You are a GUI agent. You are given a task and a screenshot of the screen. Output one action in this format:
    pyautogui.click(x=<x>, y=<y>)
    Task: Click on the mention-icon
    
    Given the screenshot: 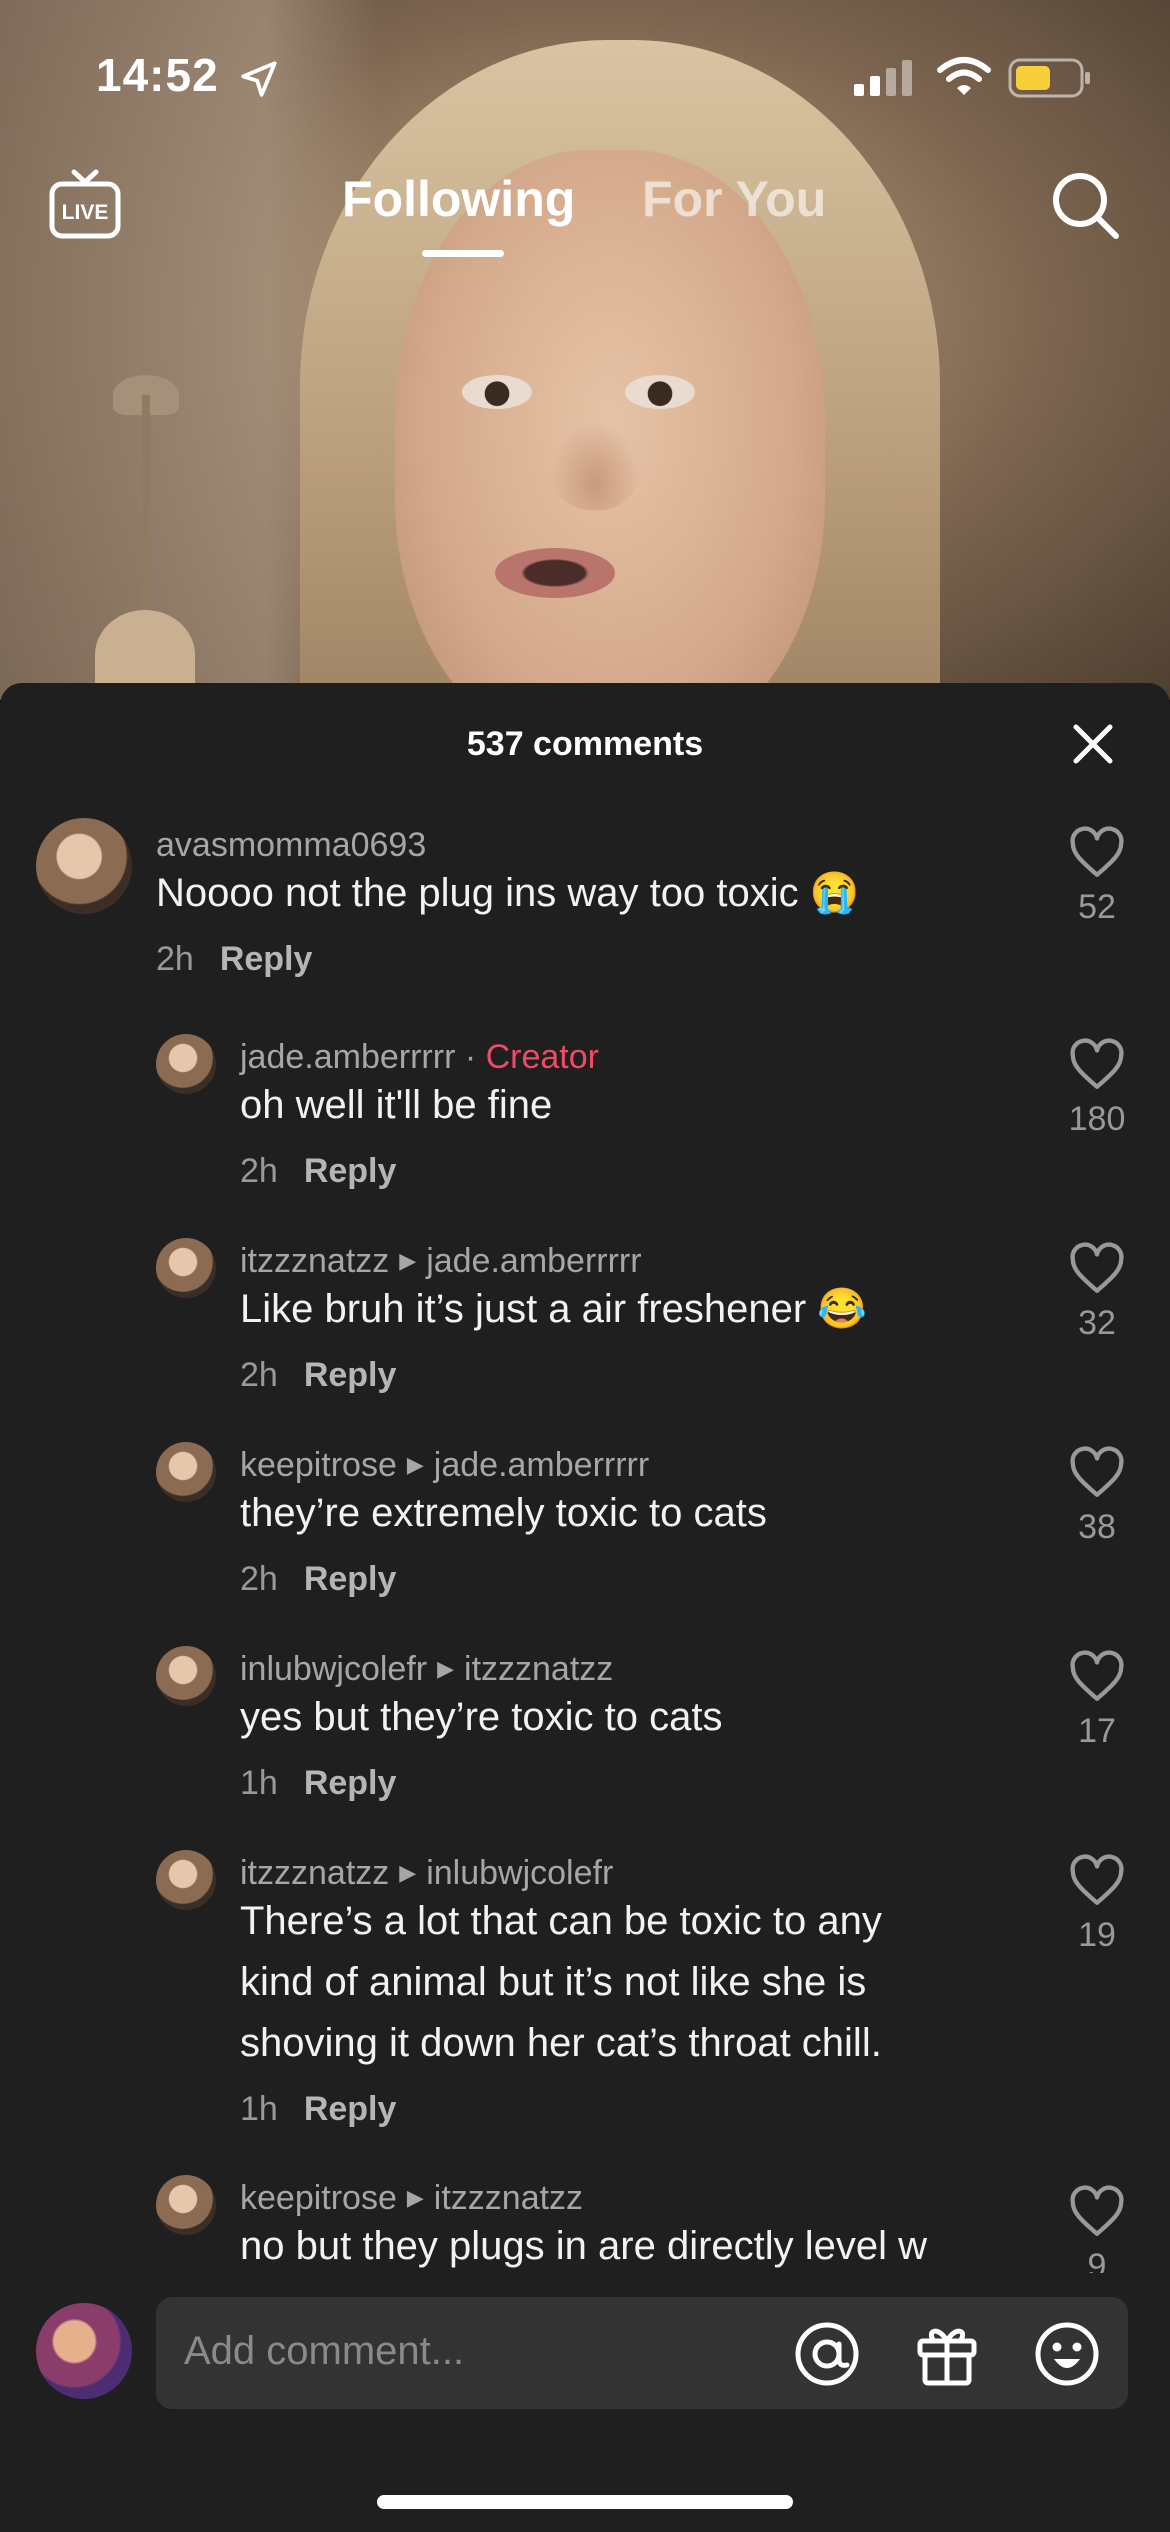 What is the action you would take?
    pyautogui.click(x=827, y=2354)
    